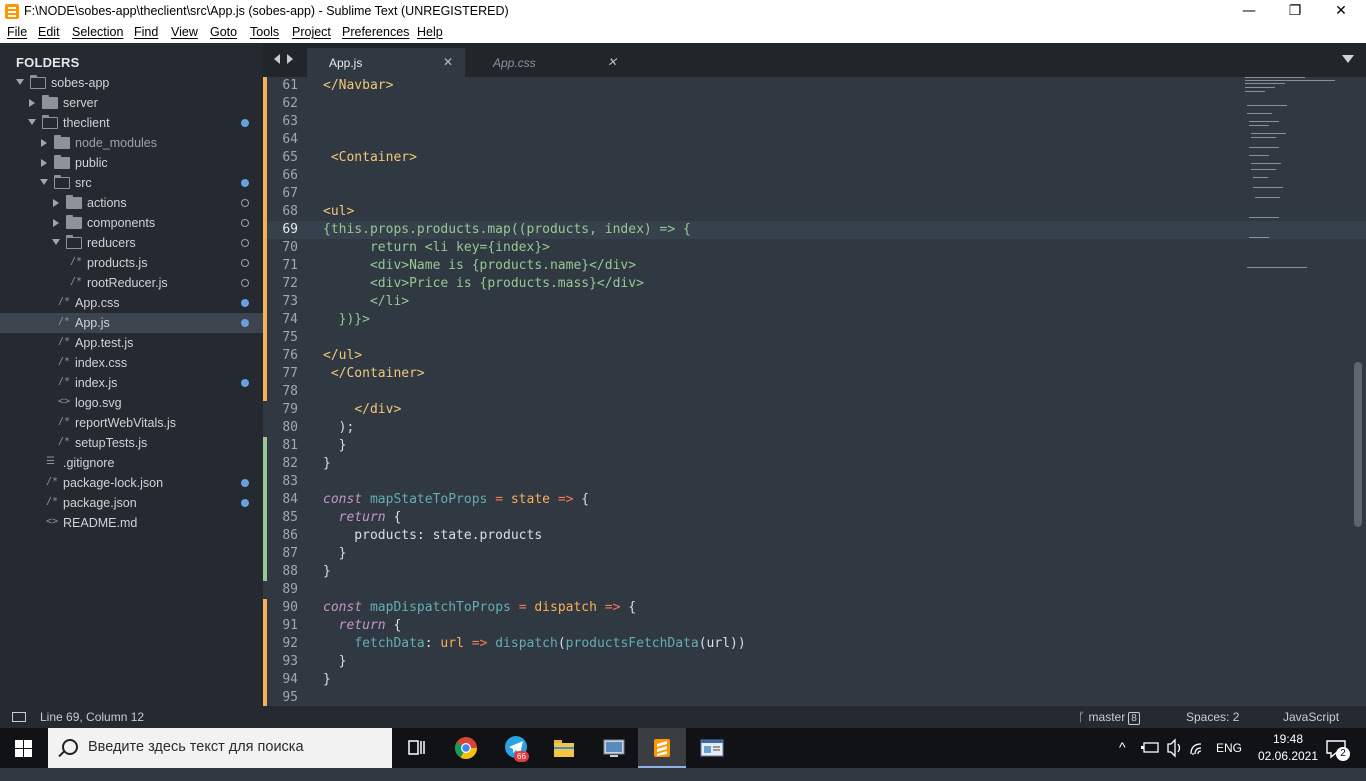 The image size is (1366, 781). Describe the element at coordinates (131, 383) in the screenshot. I see `tree-item: /* index.js` at that location.